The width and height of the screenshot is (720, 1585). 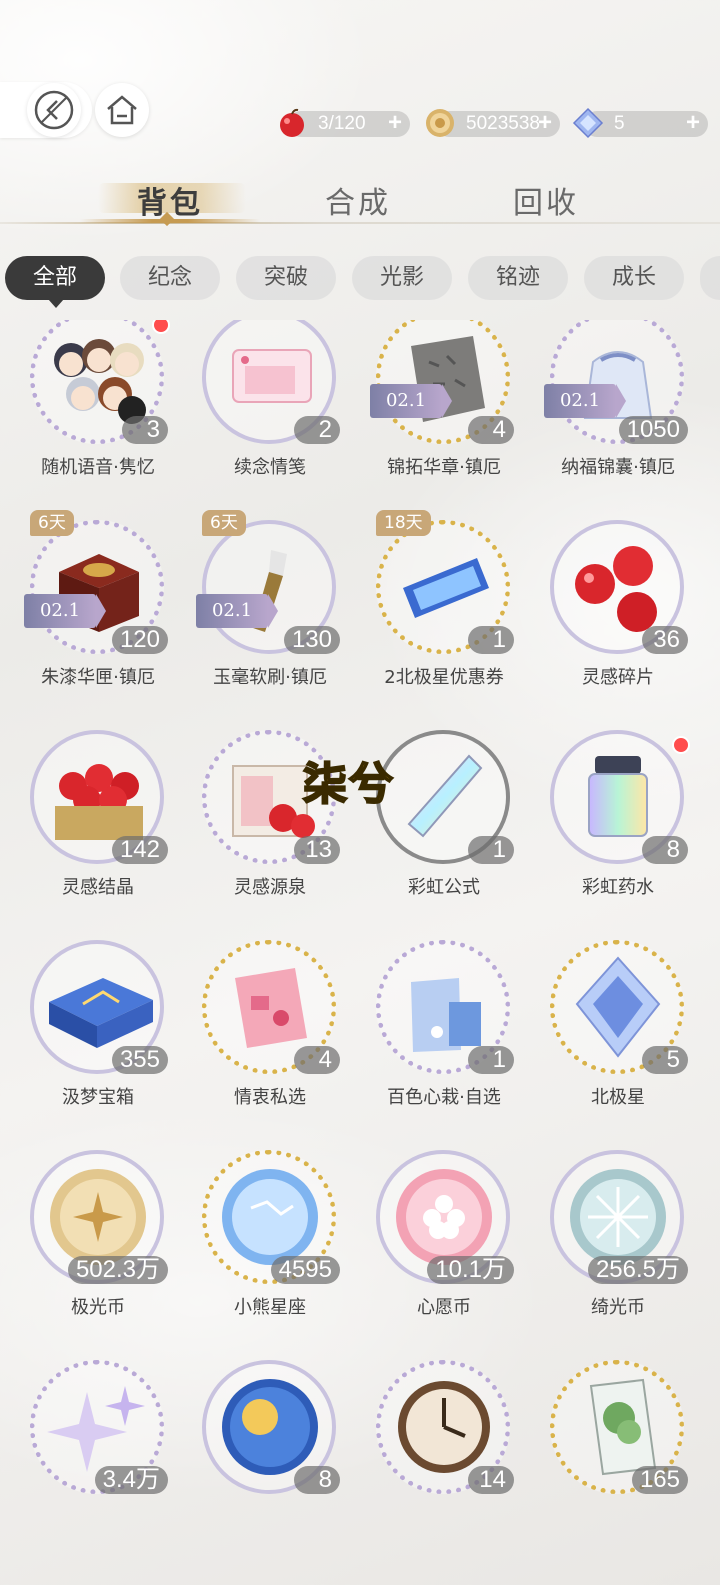 I want to click on item-count: 355, so click(x=139, y=1060).